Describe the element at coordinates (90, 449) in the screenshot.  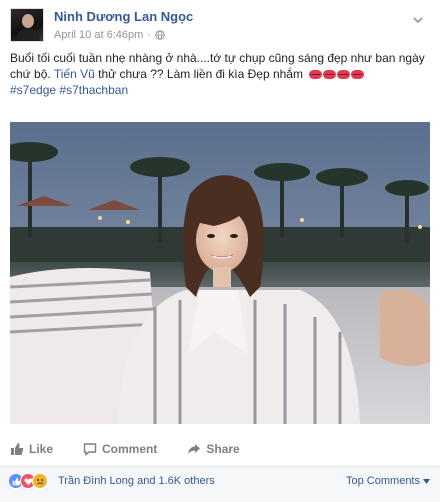
I see `comment-bubble-icon` at that location.